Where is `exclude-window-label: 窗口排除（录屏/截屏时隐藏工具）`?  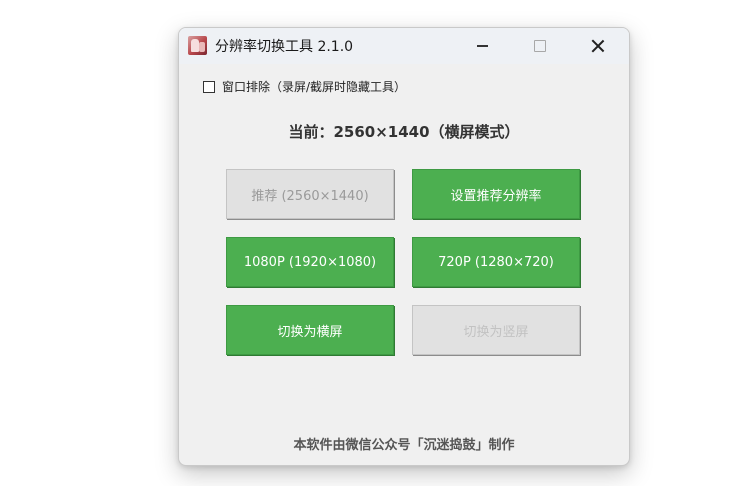 exclude-window-label: 窗口排除（录屏/截屏时隐藏工具） is located at coordinates (314, 87).